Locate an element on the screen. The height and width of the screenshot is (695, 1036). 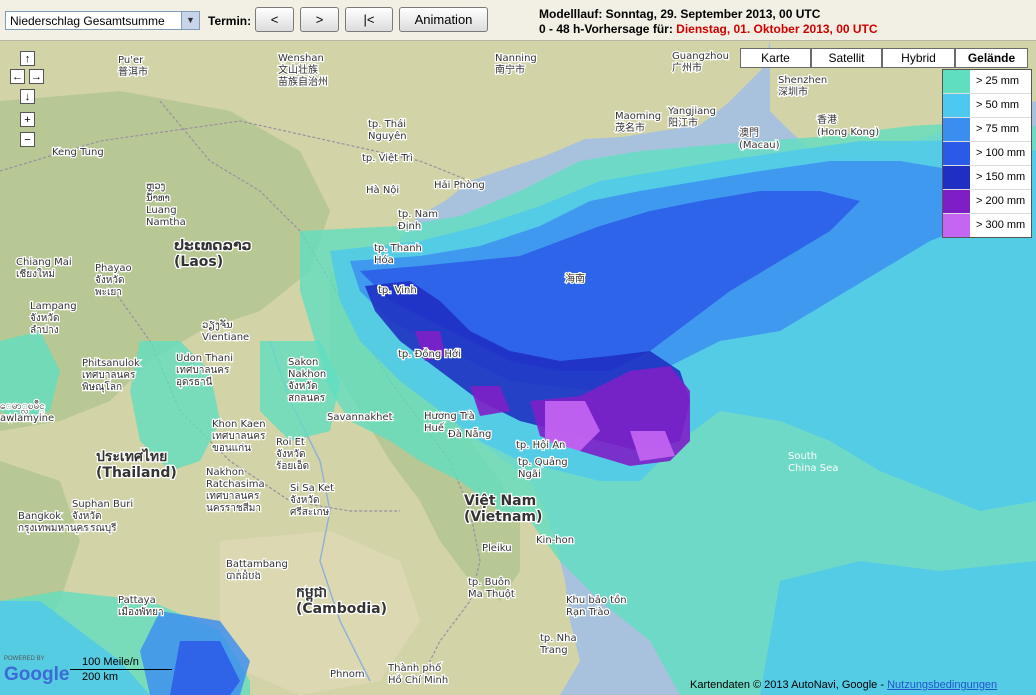
chevron-down-icon: ▼ is located at coordinates (190, 20).